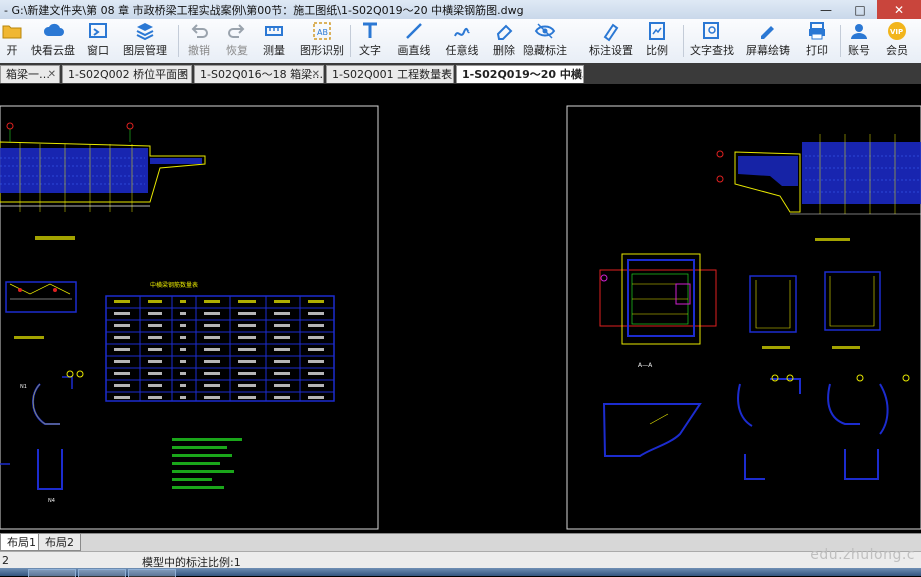  I want to click on toolbar-label: 画直线, so click(414, 50).